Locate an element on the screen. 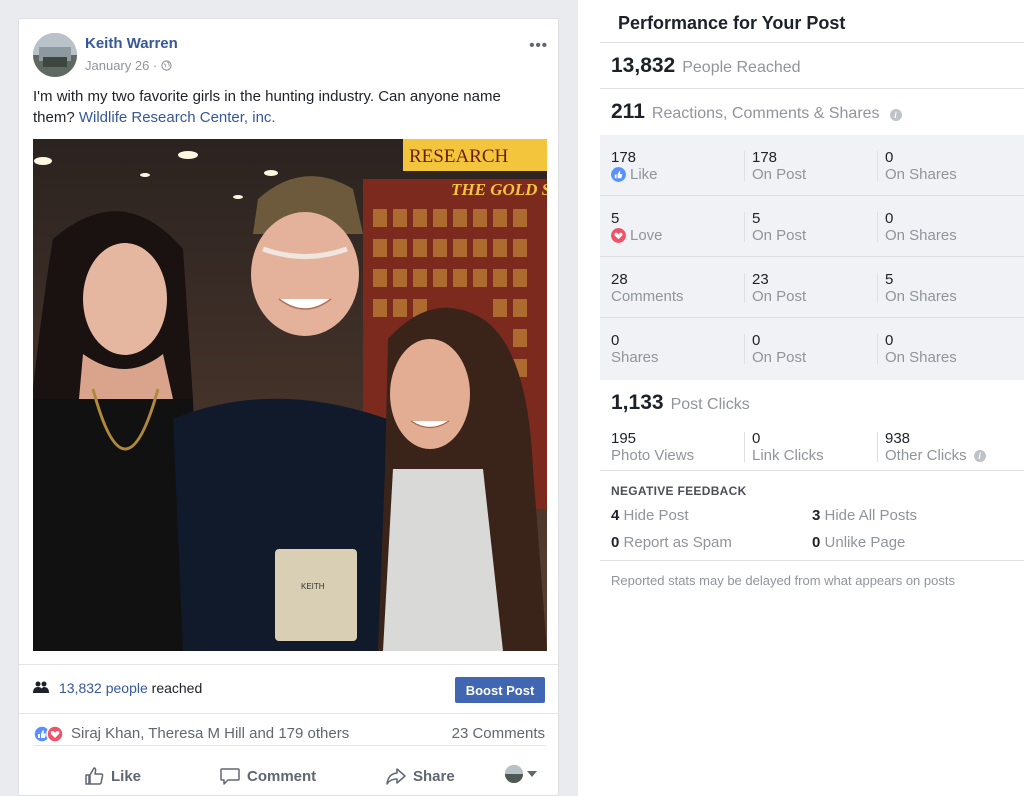 This screenshot has height=796, width=1024. total-value: 5 is located at coordinates (615, 218).